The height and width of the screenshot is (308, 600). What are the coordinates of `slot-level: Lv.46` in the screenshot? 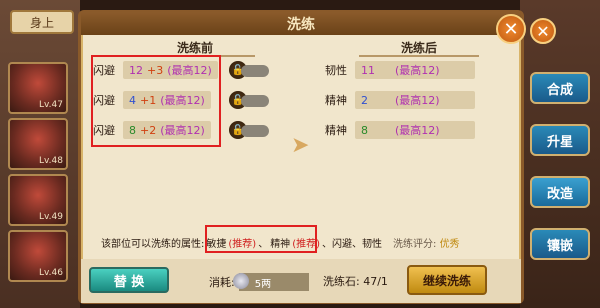 It's located at (51, 273).